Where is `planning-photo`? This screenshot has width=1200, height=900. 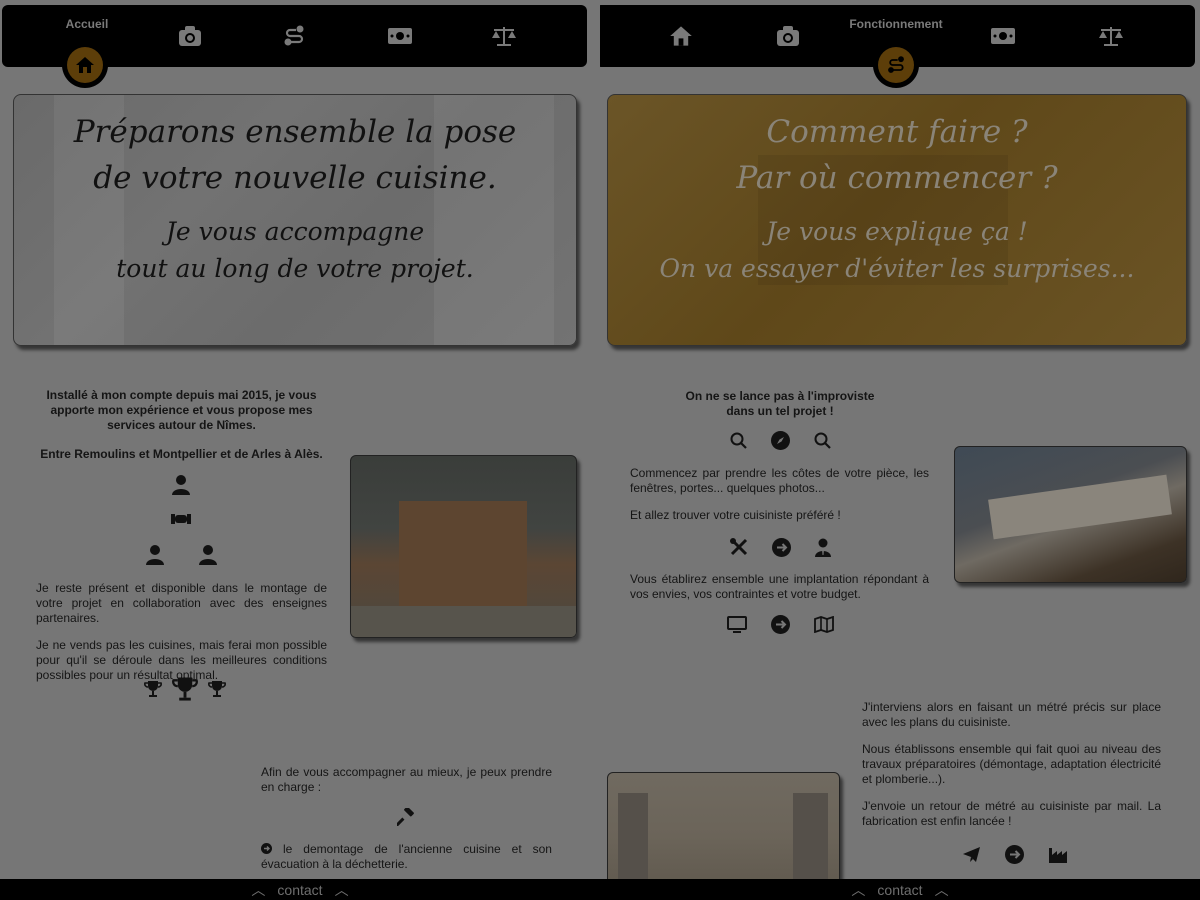 planning-photo is located at coordinates (1070, 514).